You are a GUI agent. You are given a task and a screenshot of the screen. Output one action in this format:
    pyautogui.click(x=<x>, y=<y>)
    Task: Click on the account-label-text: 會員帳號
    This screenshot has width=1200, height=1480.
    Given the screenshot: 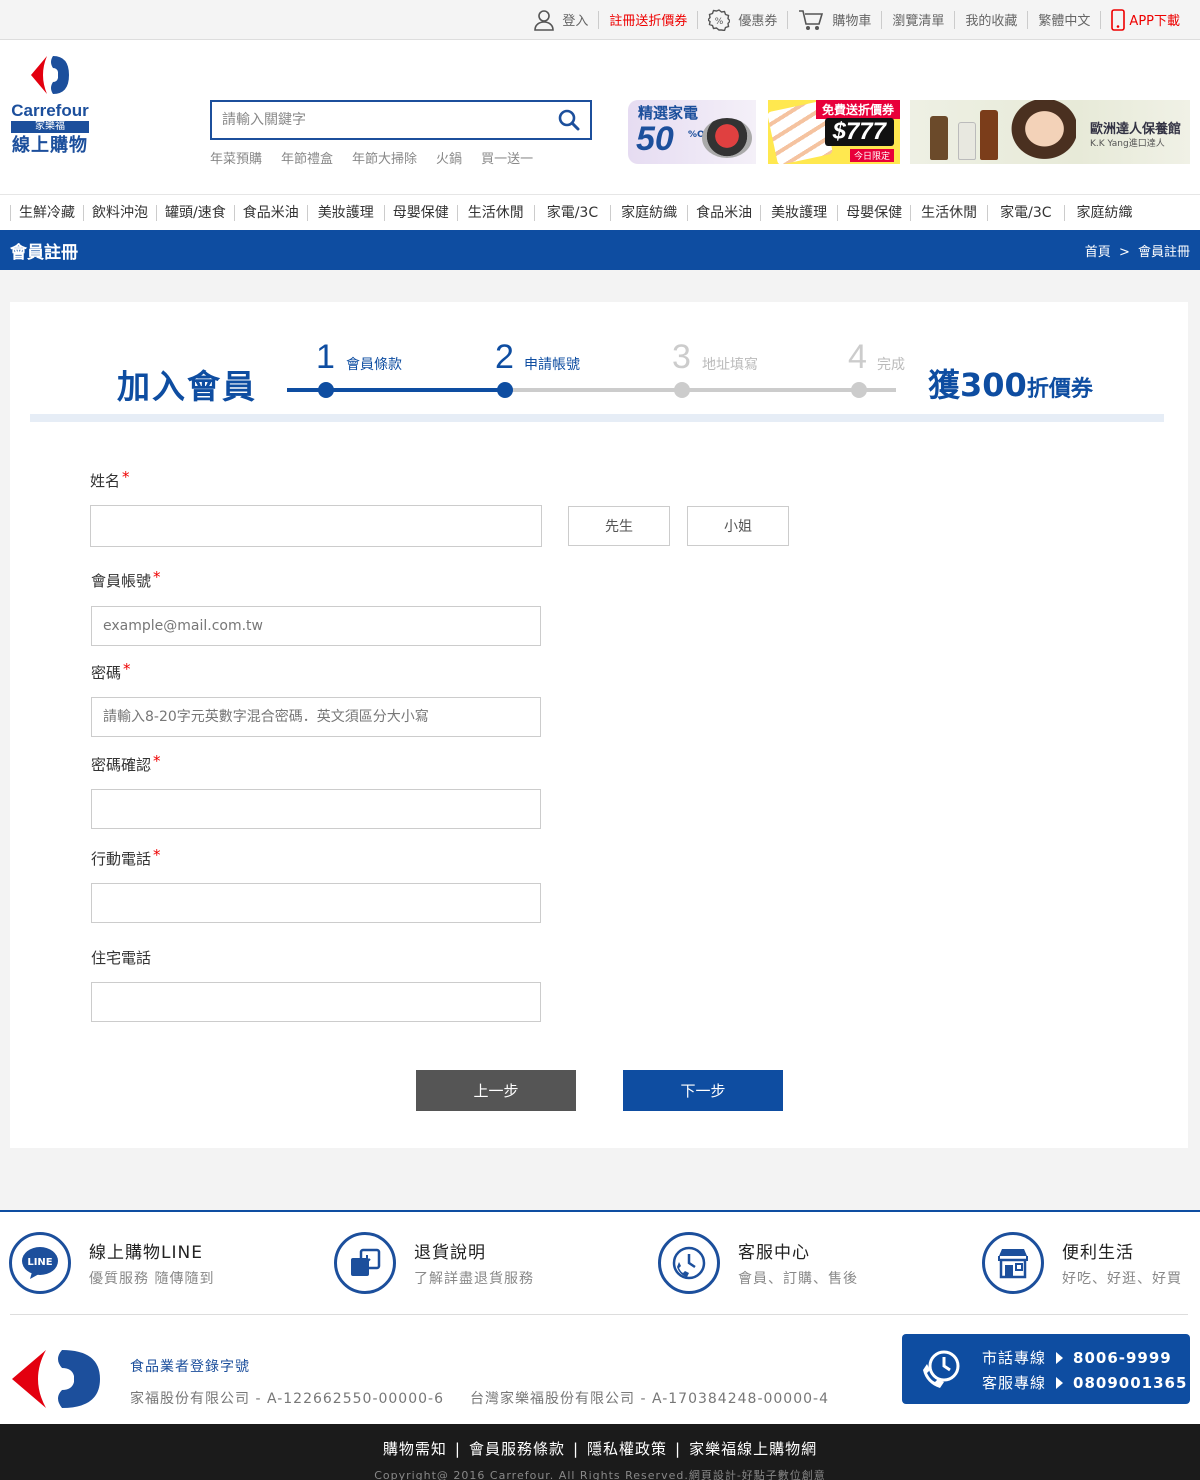 What is the action you would take?
    pyautogui.click(x=121, y=581)
    